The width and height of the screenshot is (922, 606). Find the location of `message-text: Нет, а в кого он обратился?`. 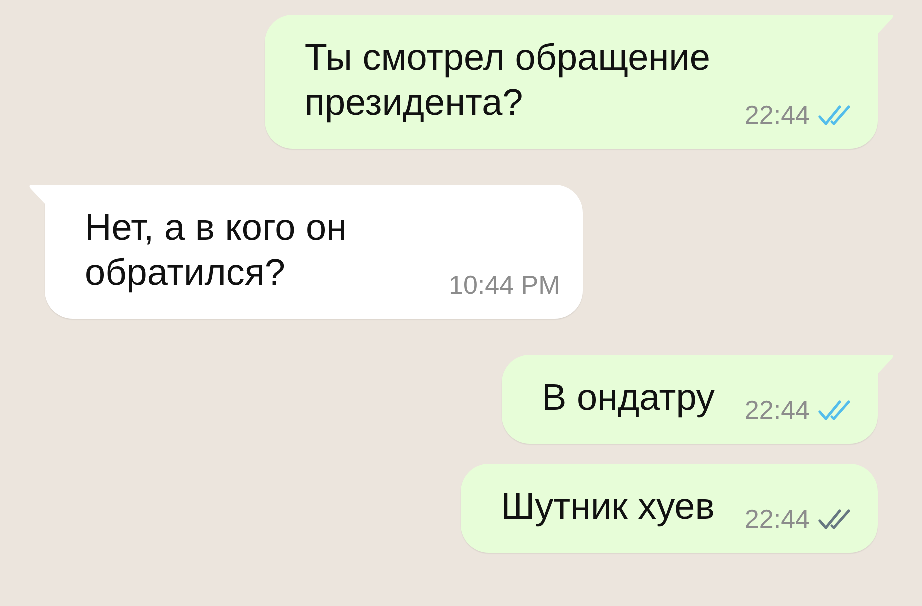

message-text: Нет, а в кого он обратился? is located at coordinates (216, 250).